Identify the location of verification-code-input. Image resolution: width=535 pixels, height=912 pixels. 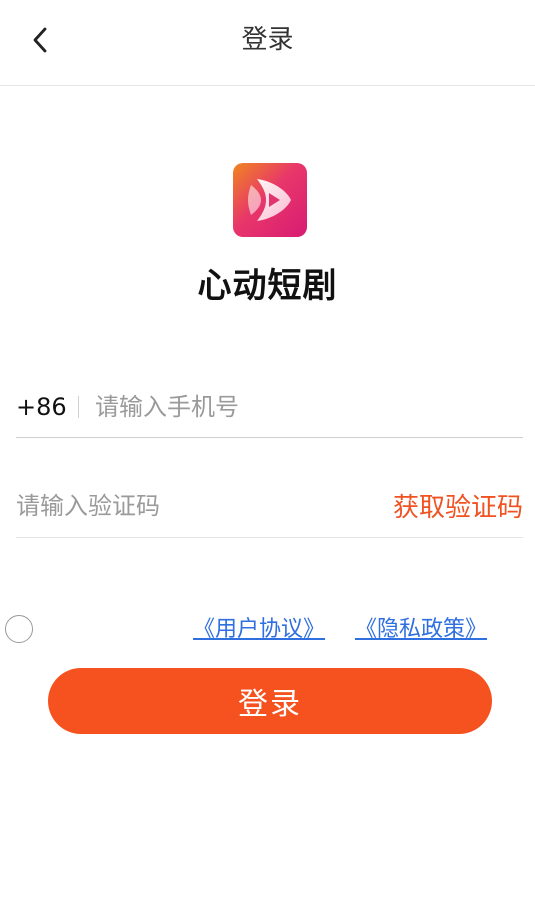
(166, 505).